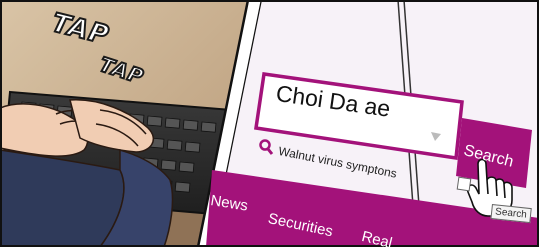  What do you see at coordinates (464, 184) in the screenshot?
I see `cursor-target-marker` at bounding box center [464, 184].